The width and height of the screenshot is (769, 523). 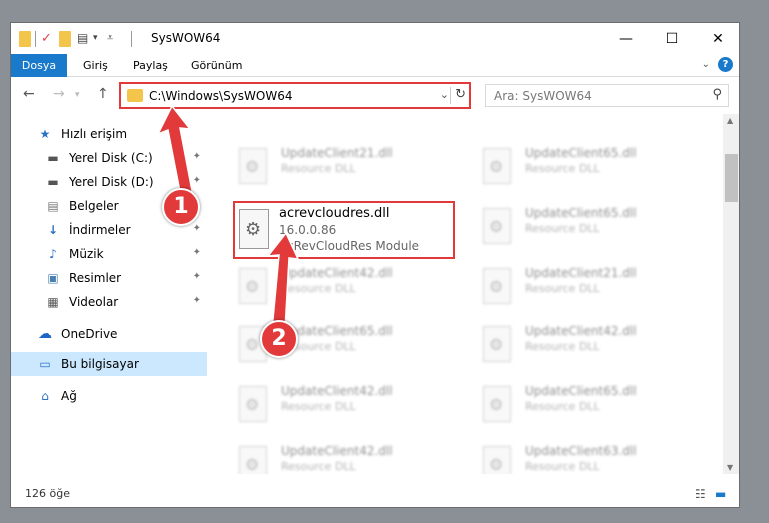 What do you see at coordinates (279, 339) in the screenshot?
I see `callout-badge-two: 2` at bounding box center [279, 339].